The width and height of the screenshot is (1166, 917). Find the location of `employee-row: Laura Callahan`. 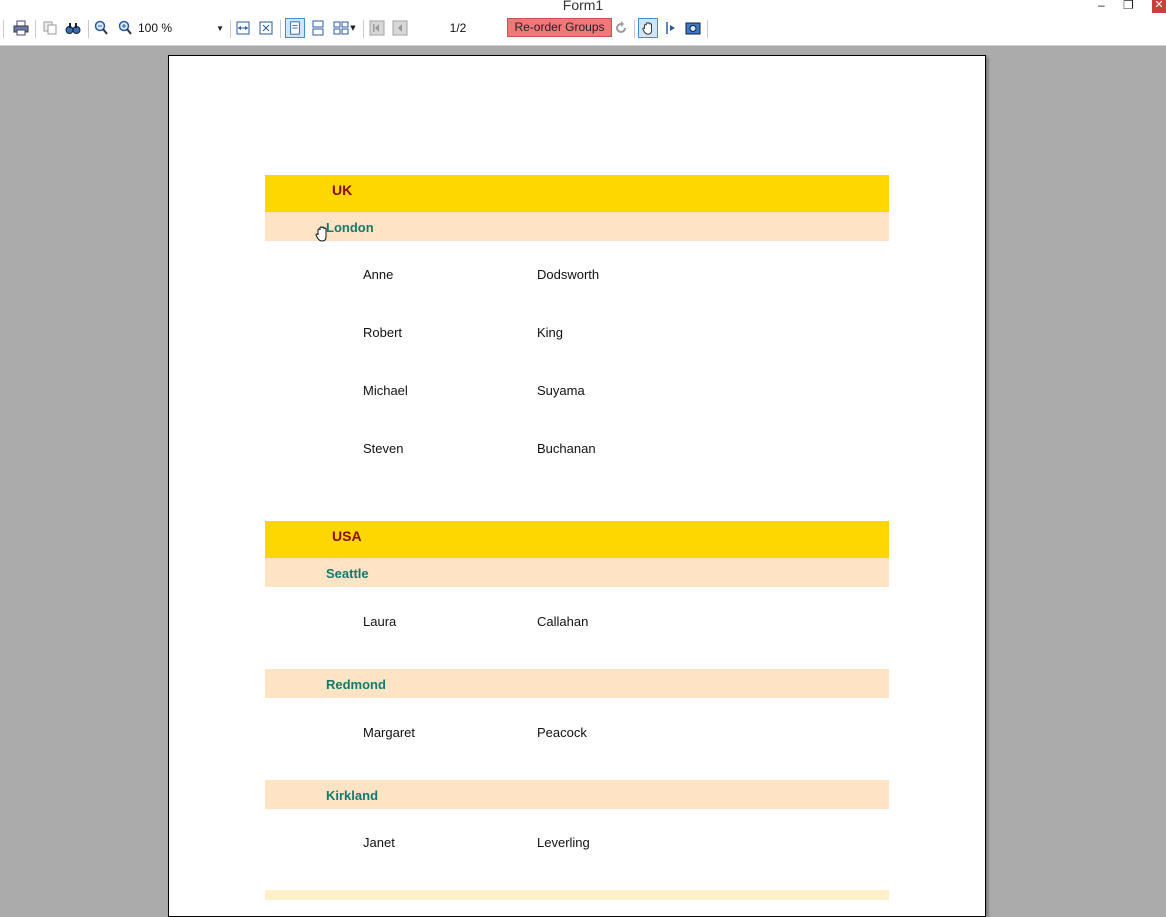

employee-row: Laura Callahan is located at coordinates (577, 624).